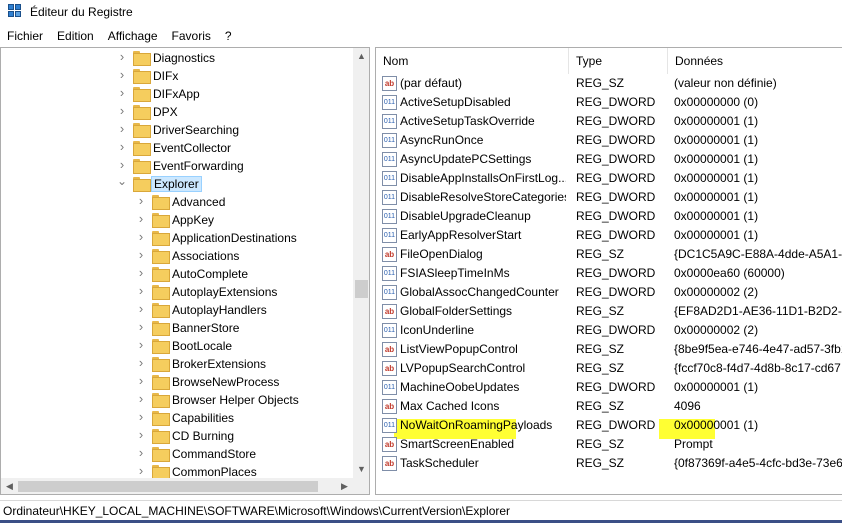 The height and width of the screenshot is (523, 842). I want to click on scroll-left-icon: ◀, so click(9, 486).